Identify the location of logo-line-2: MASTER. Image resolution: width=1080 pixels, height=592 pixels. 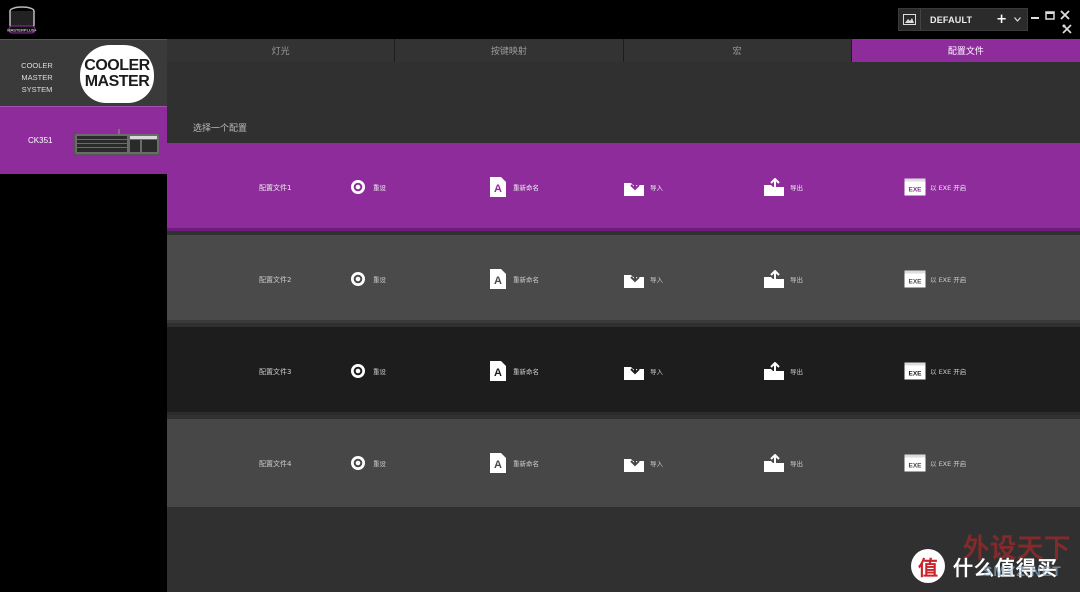
(117, 81).